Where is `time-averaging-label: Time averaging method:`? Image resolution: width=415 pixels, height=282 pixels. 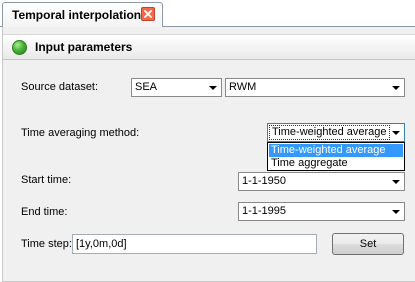
time-averaging-label: Time averaging method: is located at coordinates (80, 133).